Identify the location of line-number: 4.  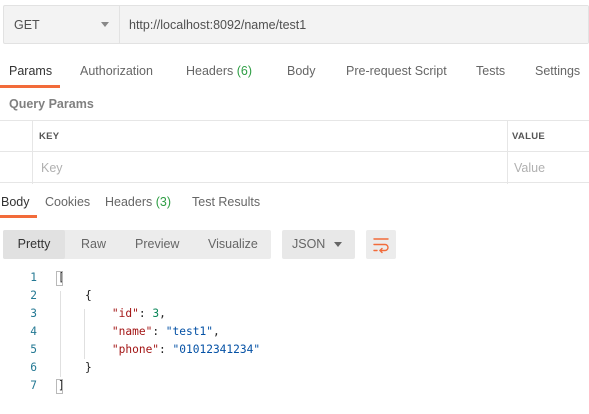
(33, 331).